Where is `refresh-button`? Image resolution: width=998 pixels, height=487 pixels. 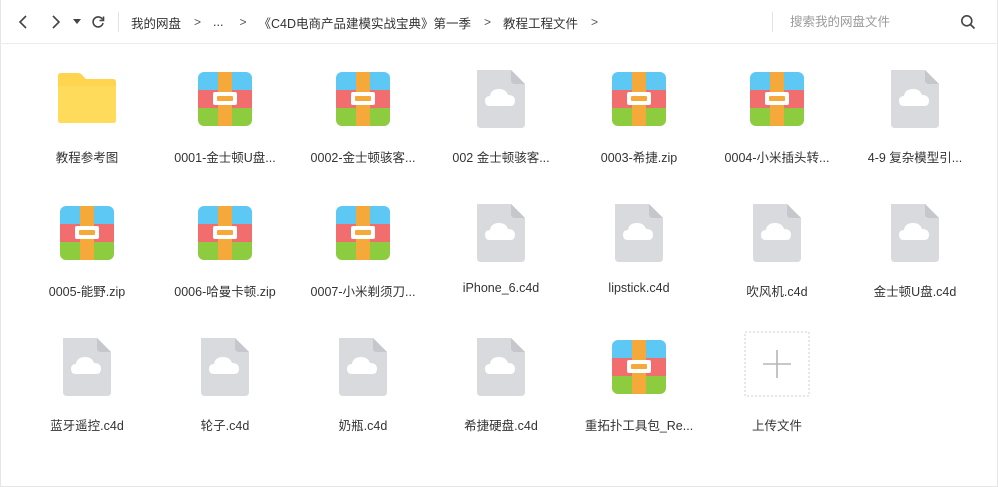 refresh-button is located at coordinates (98, 22).